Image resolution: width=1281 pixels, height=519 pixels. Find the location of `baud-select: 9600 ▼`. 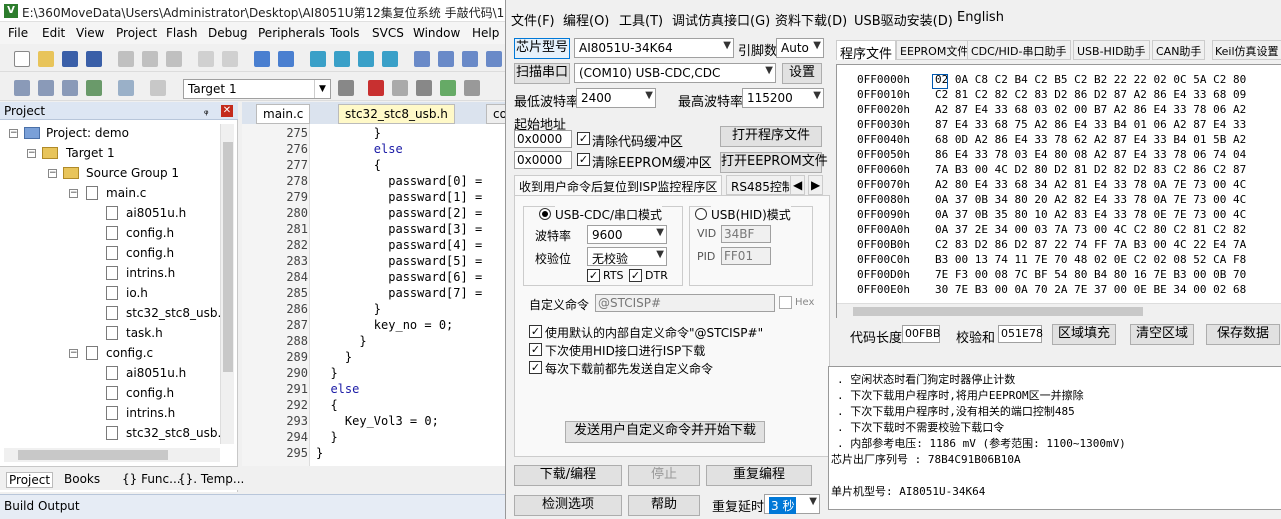

baud-select: 9600 ▼ is located at coordinates (627, 234).